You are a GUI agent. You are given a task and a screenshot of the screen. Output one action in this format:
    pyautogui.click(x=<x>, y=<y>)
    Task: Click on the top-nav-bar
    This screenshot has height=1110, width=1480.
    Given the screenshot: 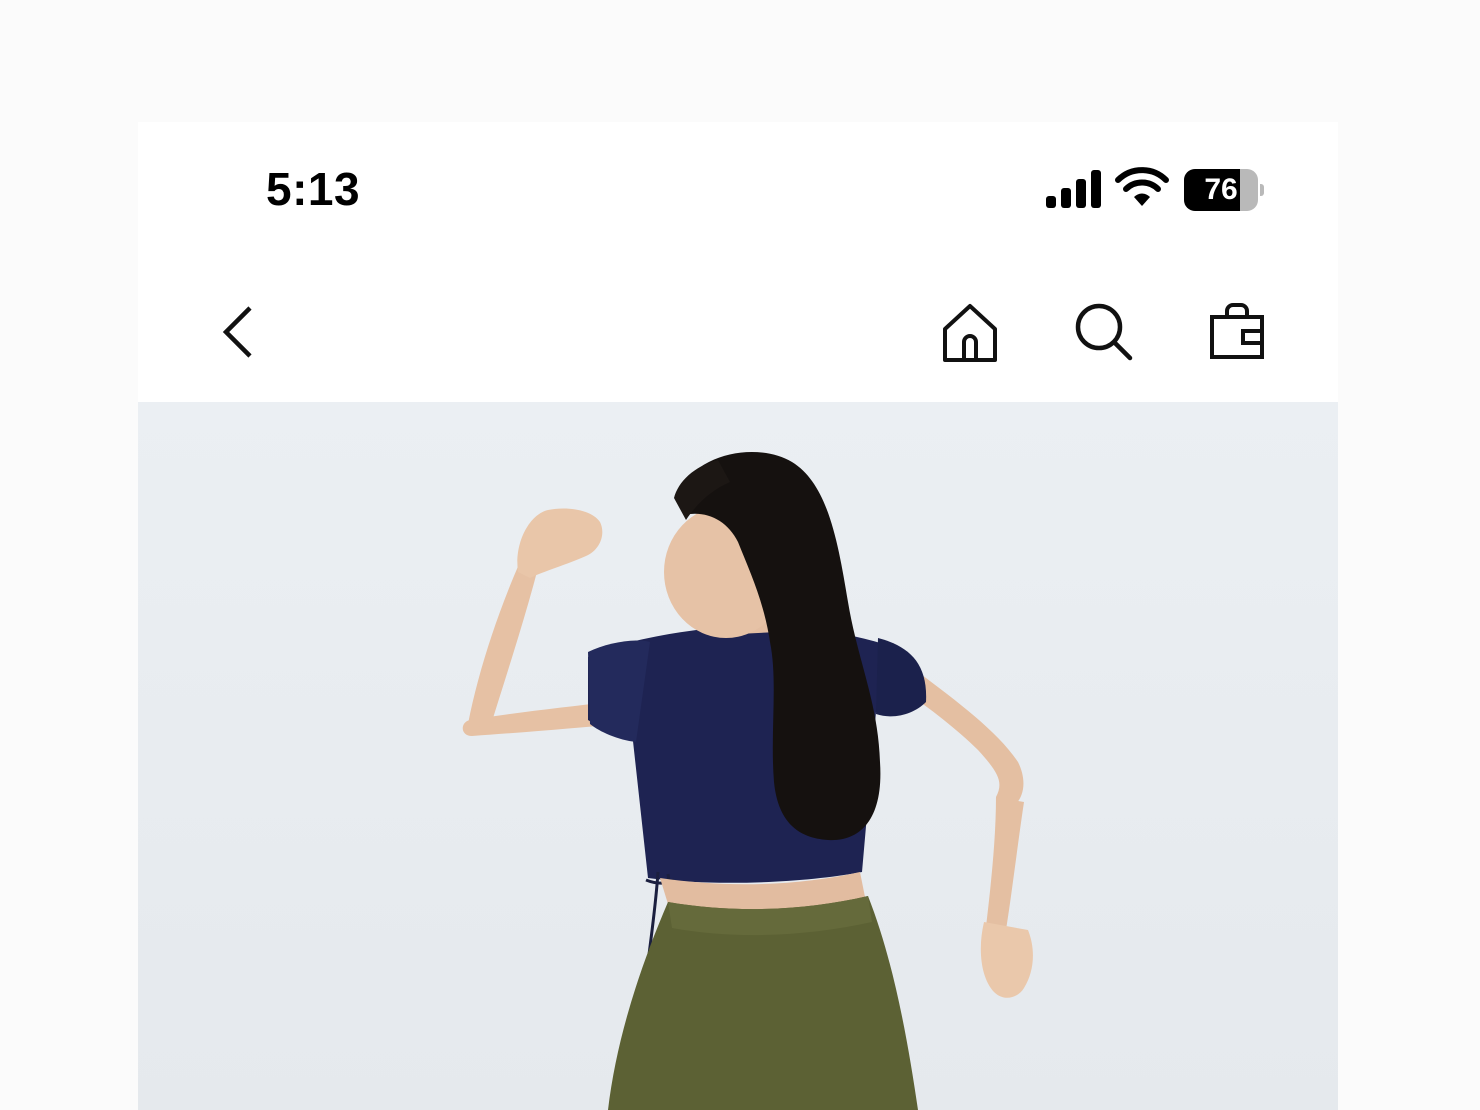 What is the action you would take?
    pyautogui.click(x=738, y=332)
    